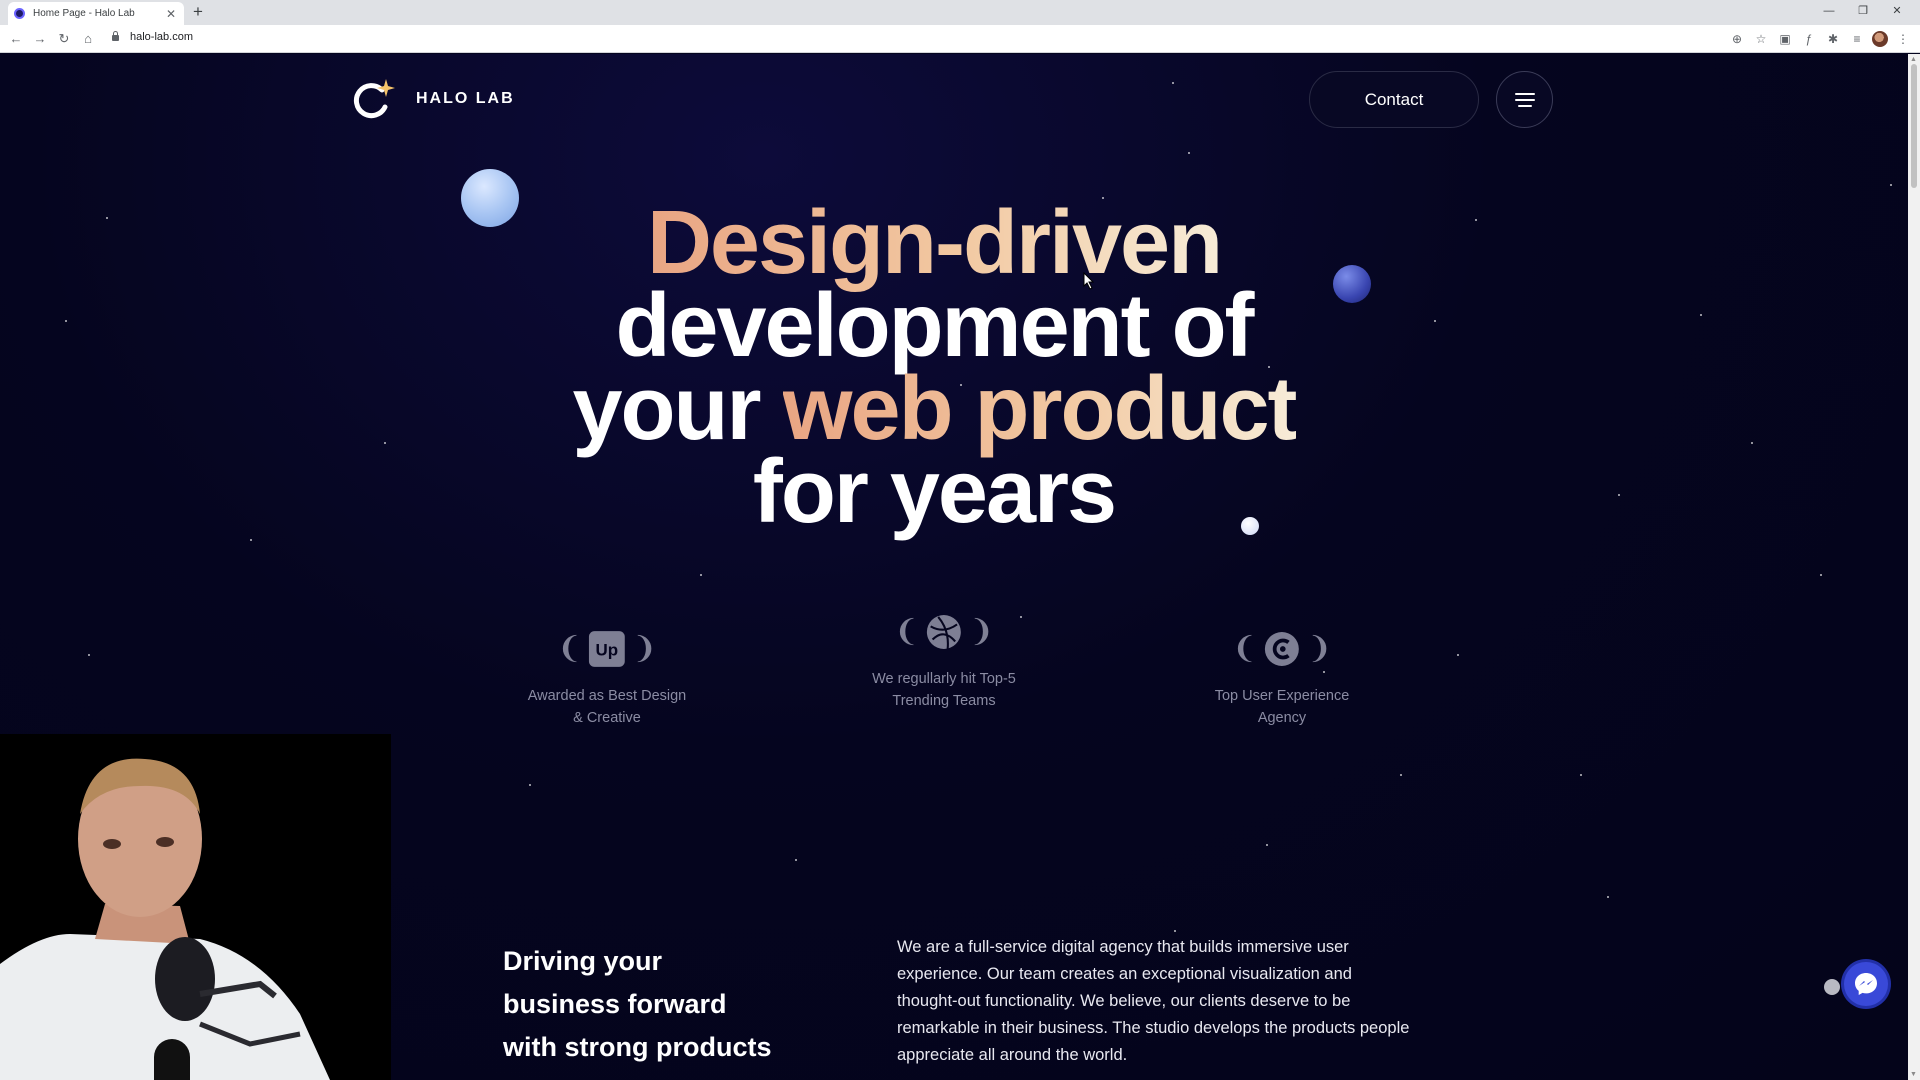 This screenshot has height=1080, width=1920. Describe the element at coordinates (1282, 696) in the screenshot. I see `award-text-line1: Top User Experience` at that location.